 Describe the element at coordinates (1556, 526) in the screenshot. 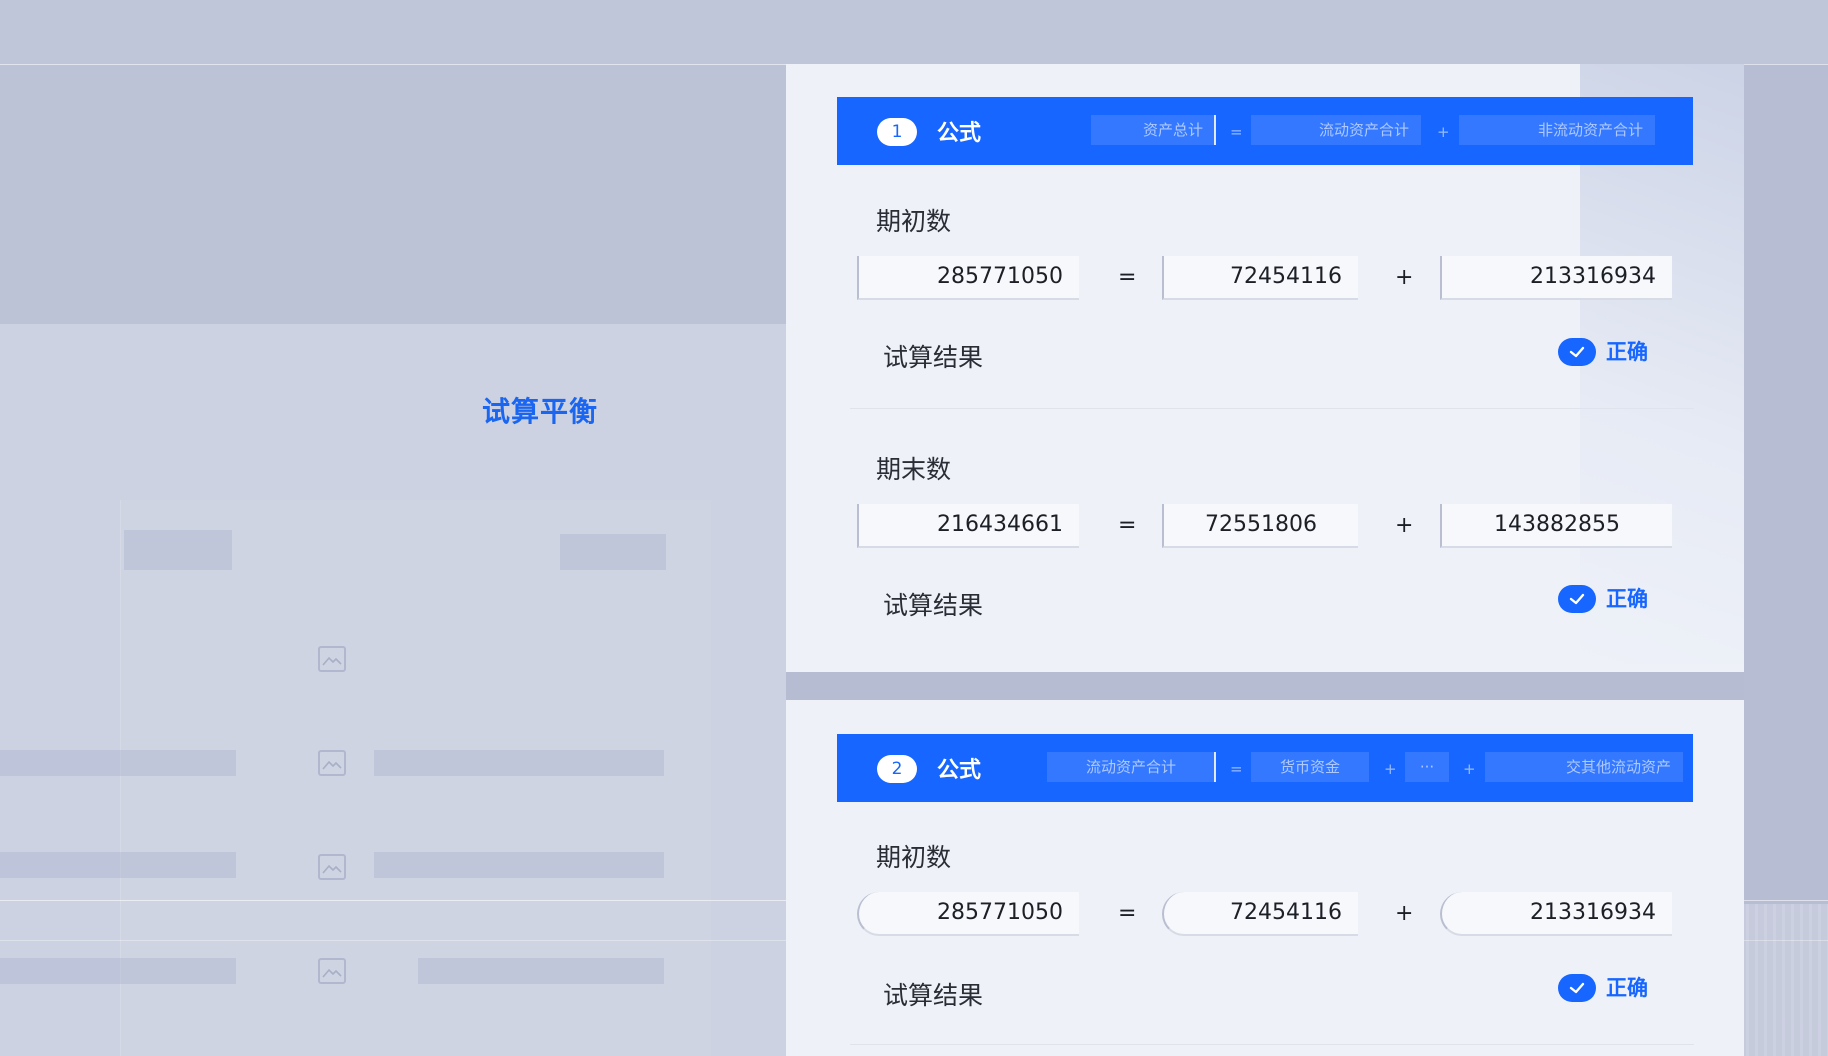

I see `value-field: 143882855` at that location.